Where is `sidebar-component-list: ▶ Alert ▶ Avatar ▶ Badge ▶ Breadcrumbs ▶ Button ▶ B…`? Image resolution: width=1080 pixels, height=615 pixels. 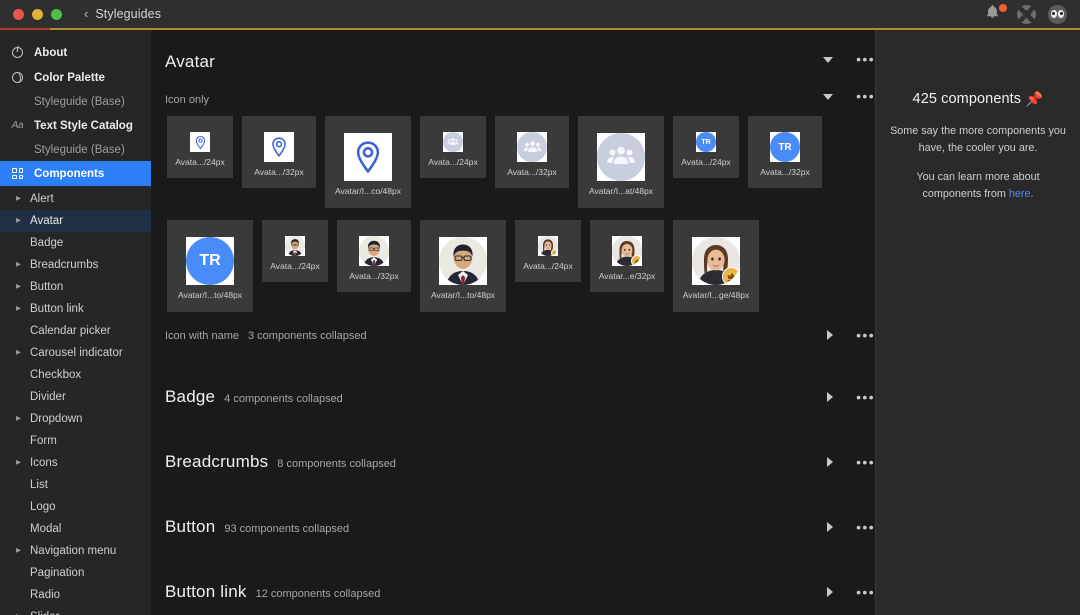
sidebar-component-list: ▶ Alert ▶ Avatar ▶ Badge ▶ Breadcrumbs ▶ Button ▶ B… is located at coordinates (75, 401).